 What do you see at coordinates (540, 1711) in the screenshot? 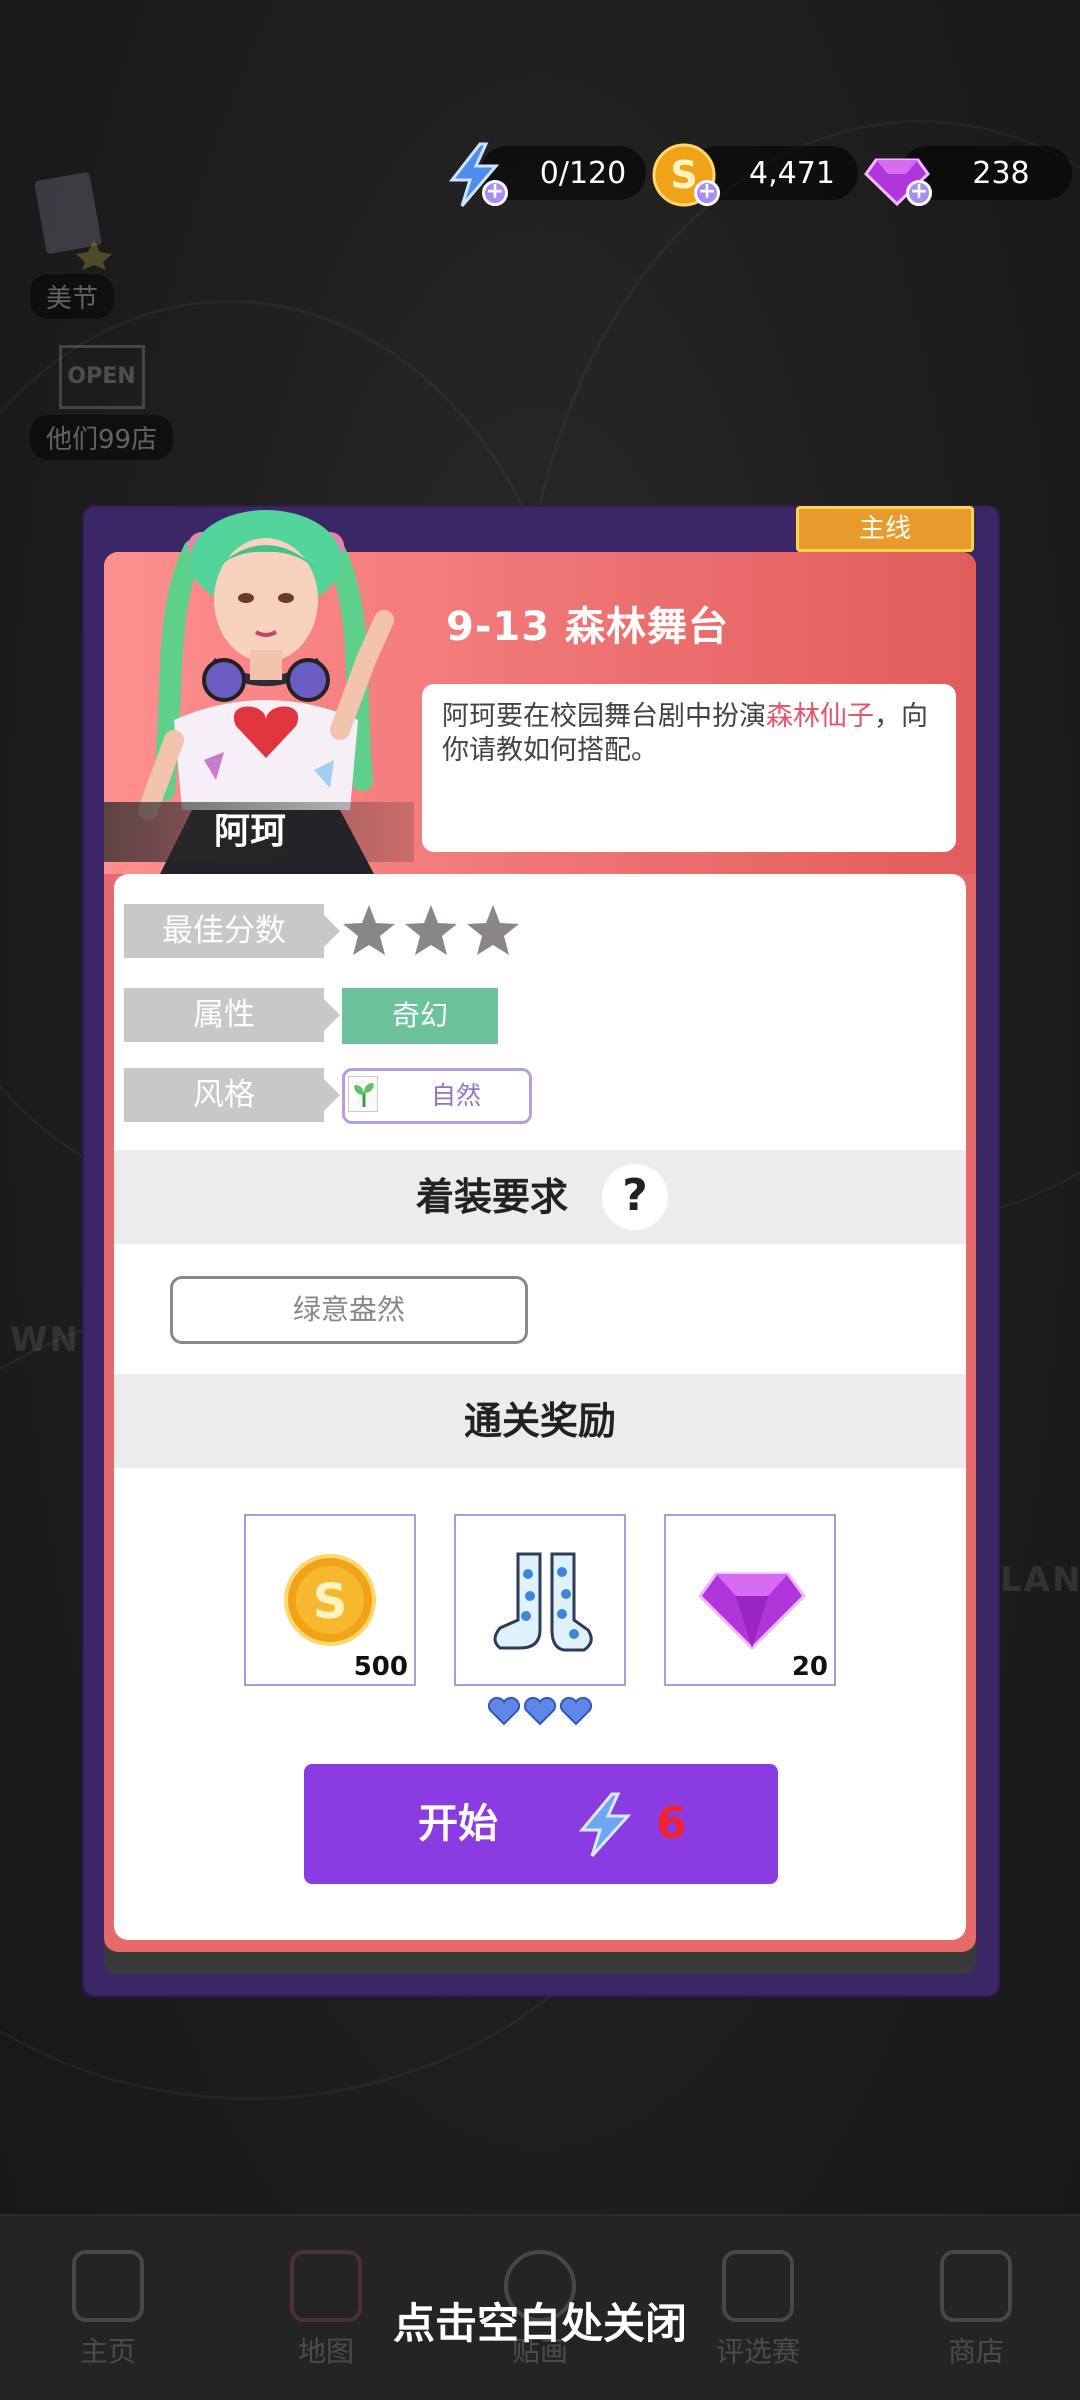
I see `rarity-hearts` at bounding box center [540, 1711].